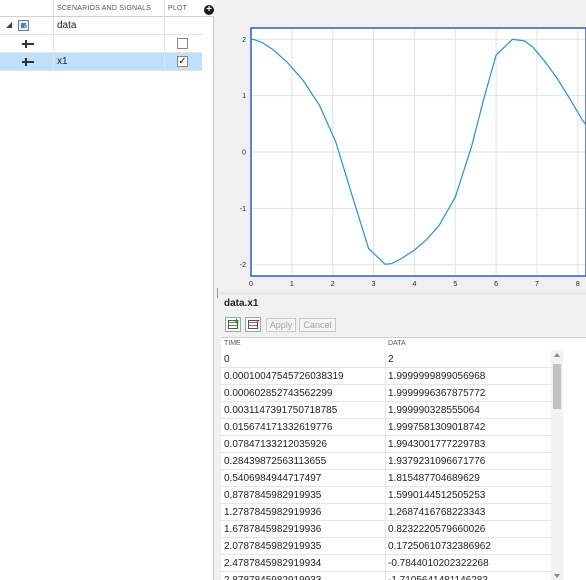 The height and width of the screenshot is (580, 586). Describe the element at coordinates (434, 410) in the screenshot. I see `data-cell: 1.999990328555064` at that location.